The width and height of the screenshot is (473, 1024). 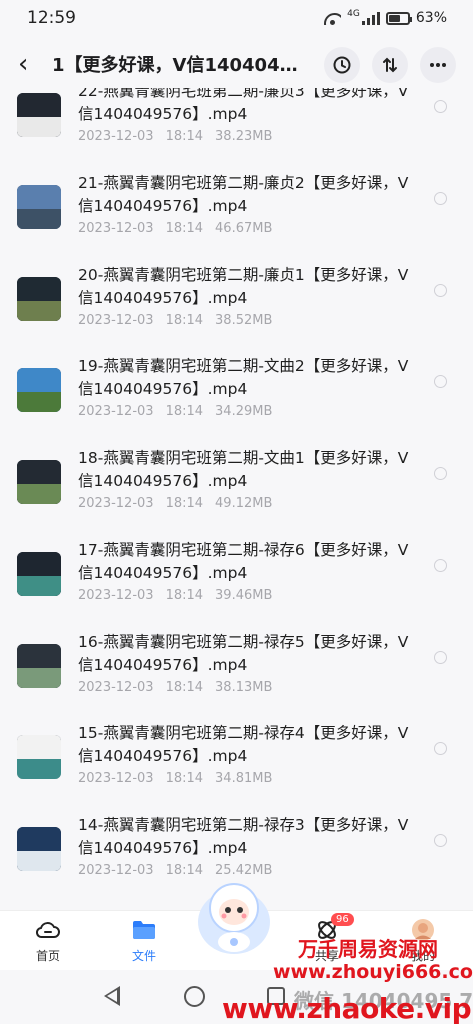 What do you see at coordinates (243, 286) in the screenshot?
I see `file-name: 20-燕翼青囊阴宅班第二期-廉贞1【更多好课，V信1404049576】.mp4` at bounding box center [243, 286].